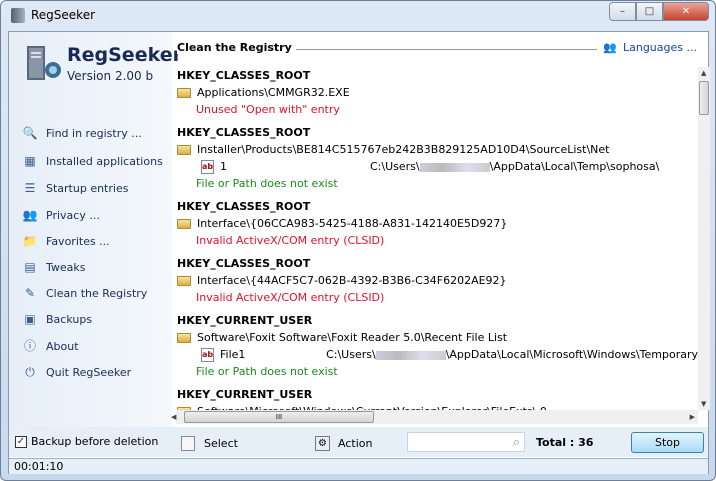  I want to click on sidebar-item-installed-applications: ▦ Installed applications, so click(92, 161).